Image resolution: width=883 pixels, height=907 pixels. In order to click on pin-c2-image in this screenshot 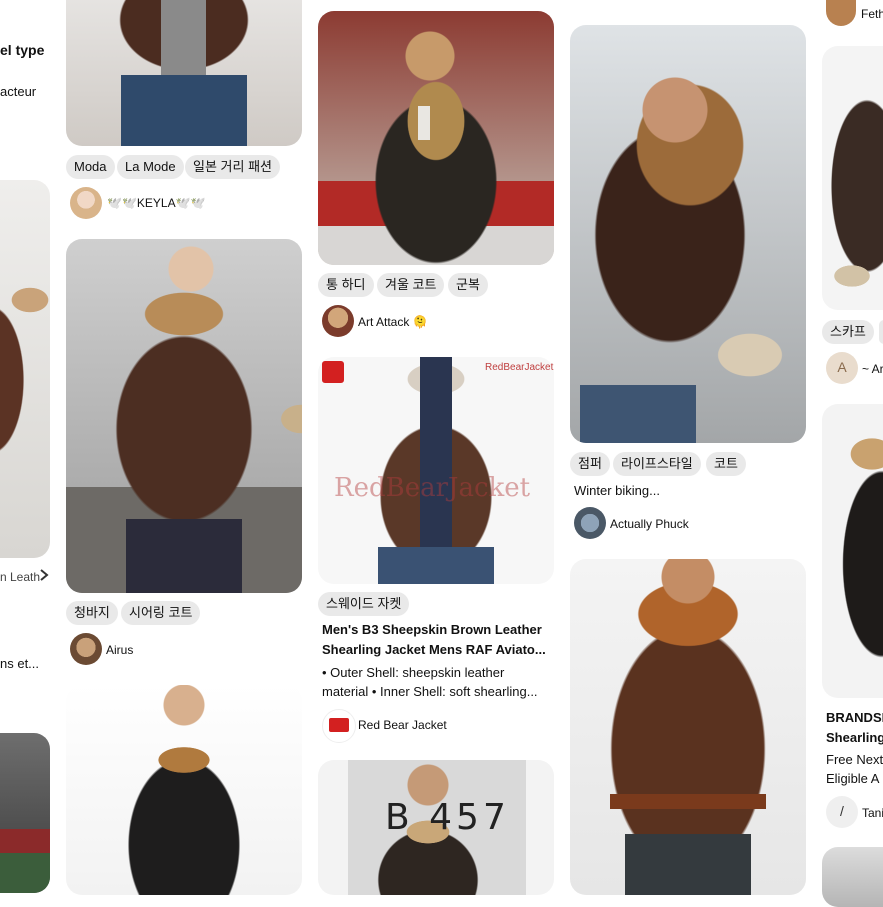, I will do `click(184, 790)`.